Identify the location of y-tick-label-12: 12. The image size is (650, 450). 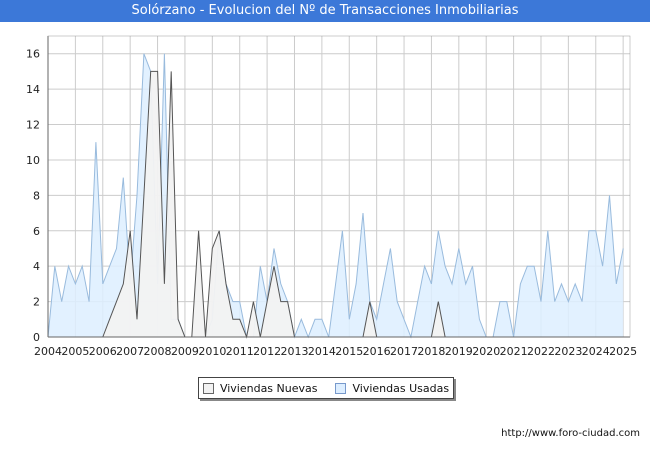
(33, 125).